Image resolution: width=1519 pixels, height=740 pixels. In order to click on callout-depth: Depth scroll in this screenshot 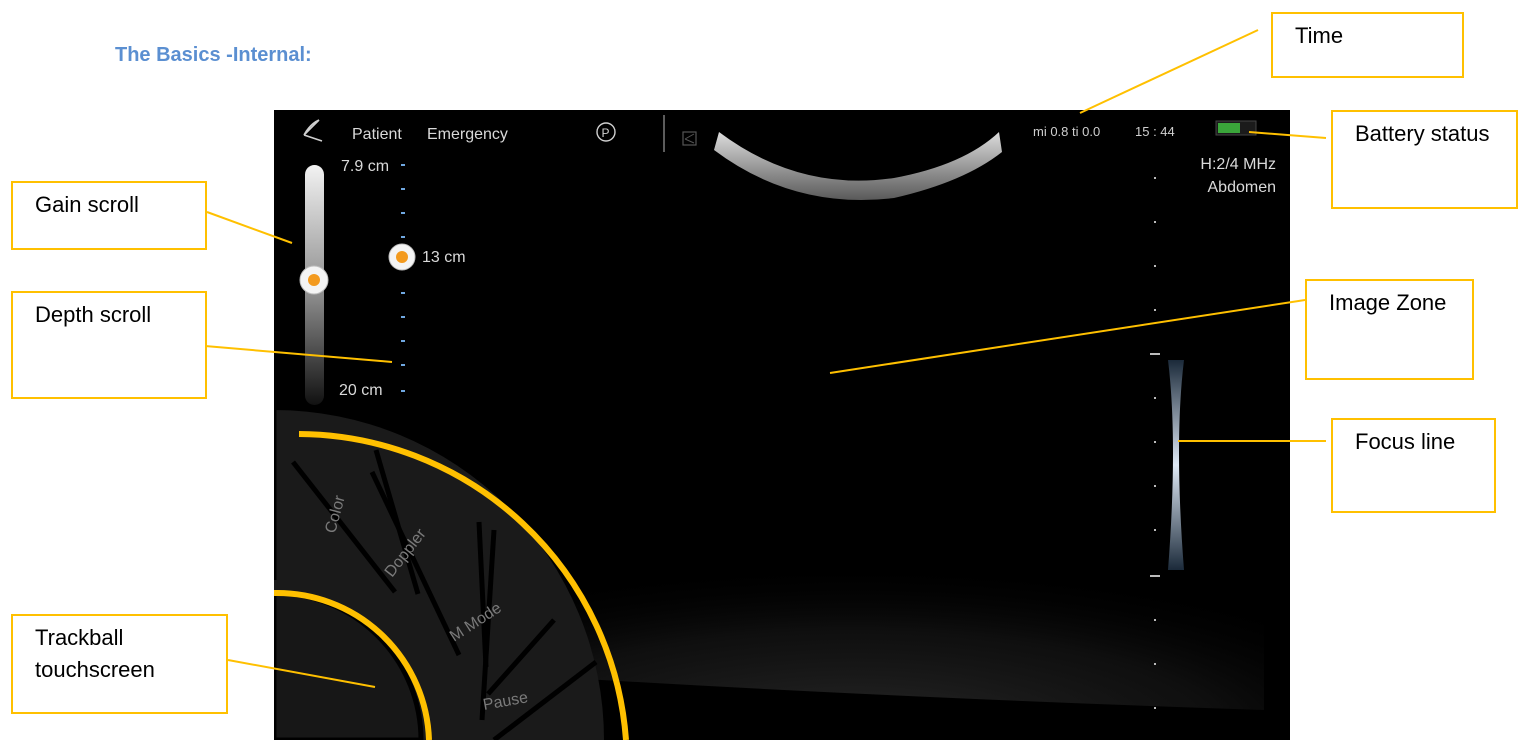, I will do `click(109, 345)`.